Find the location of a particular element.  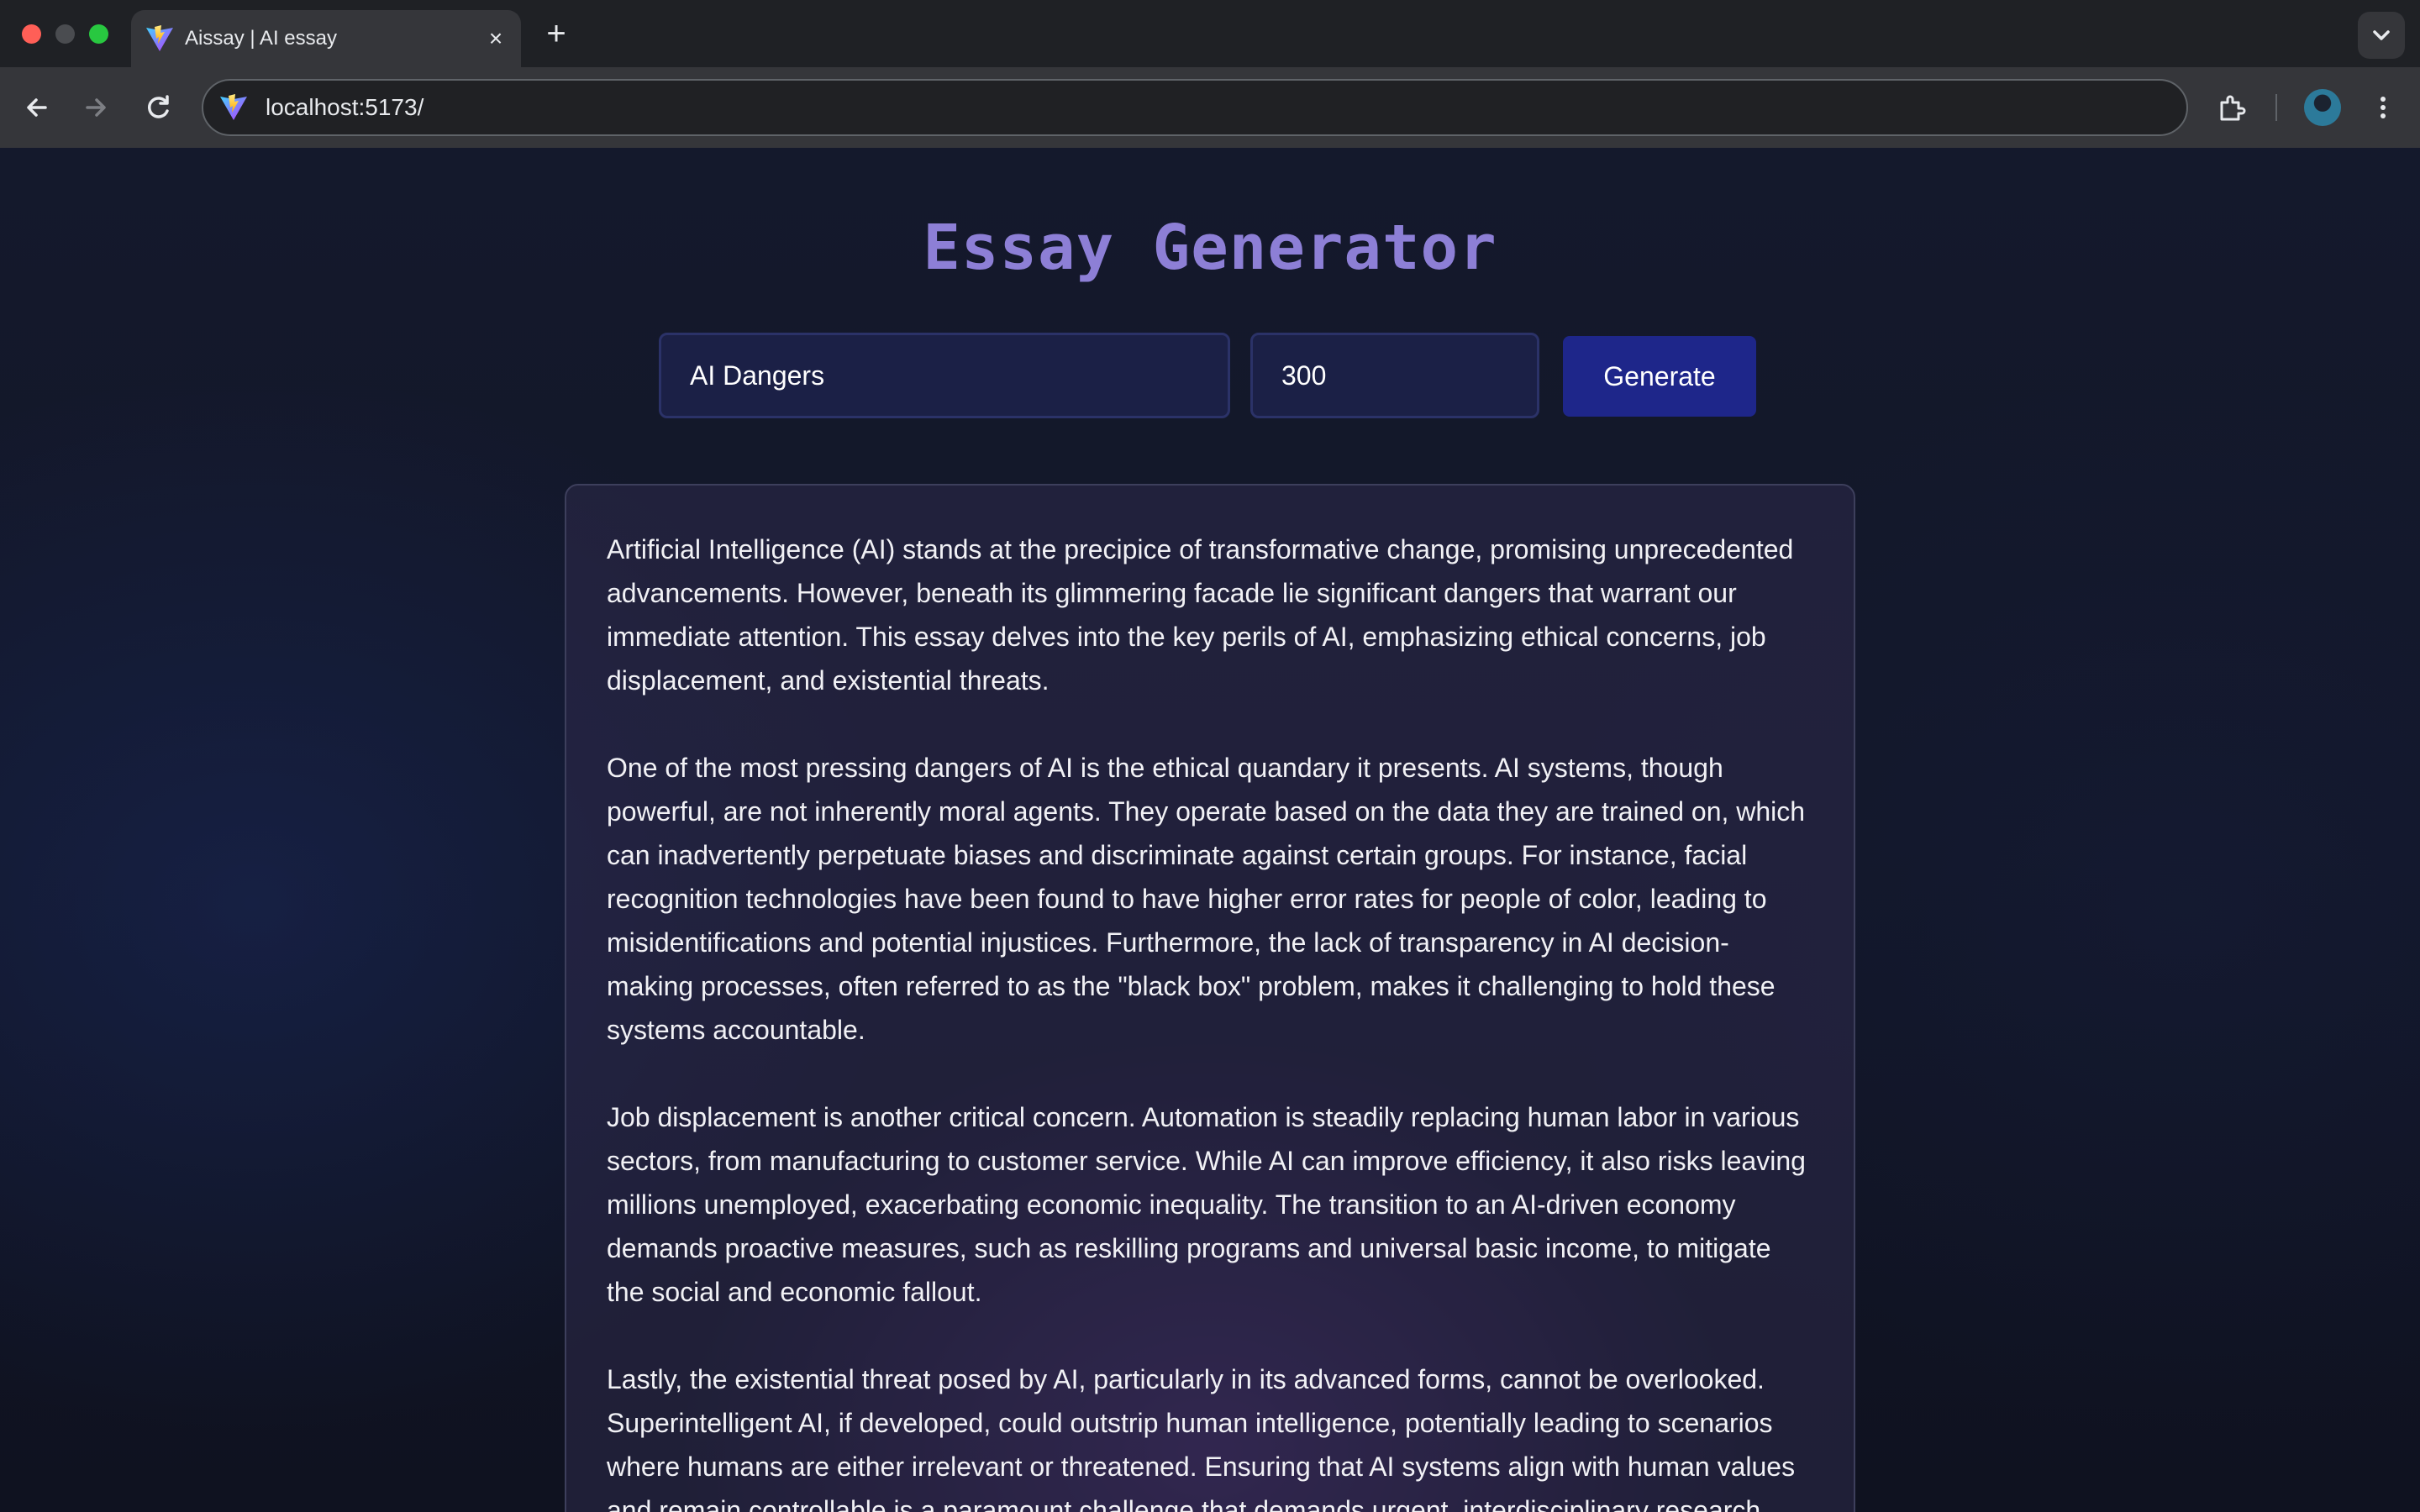

extensions-icon is located at coordinates (2232, 107).